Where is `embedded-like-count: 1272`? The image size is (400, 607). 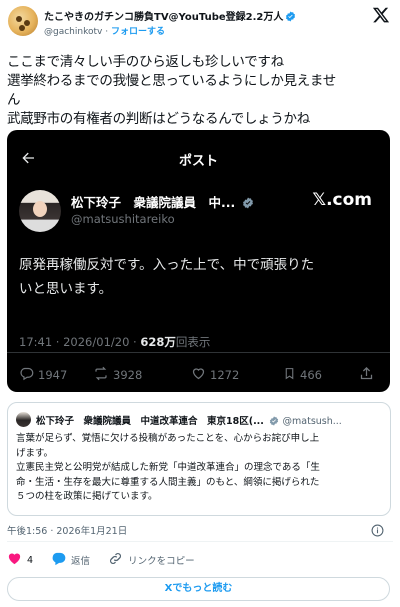 embedded-like-count: 1272 is located at coordinates (225, 375).